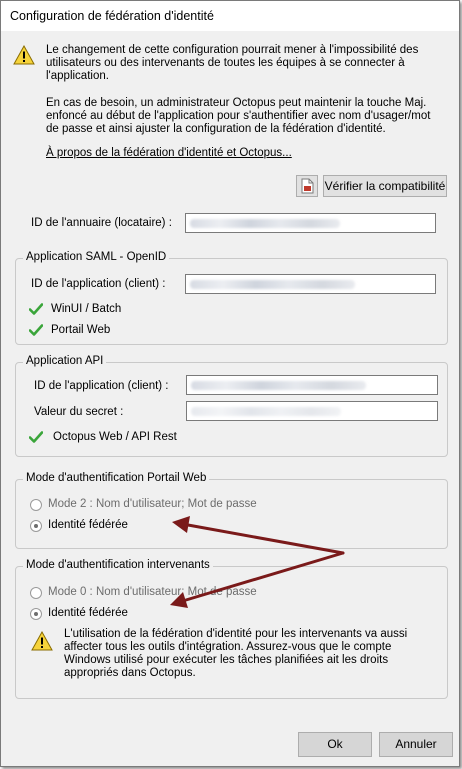  Describe the element at coordinates (36, 614) in the screenshot. I see `intervenant-federated-radio` at that location.